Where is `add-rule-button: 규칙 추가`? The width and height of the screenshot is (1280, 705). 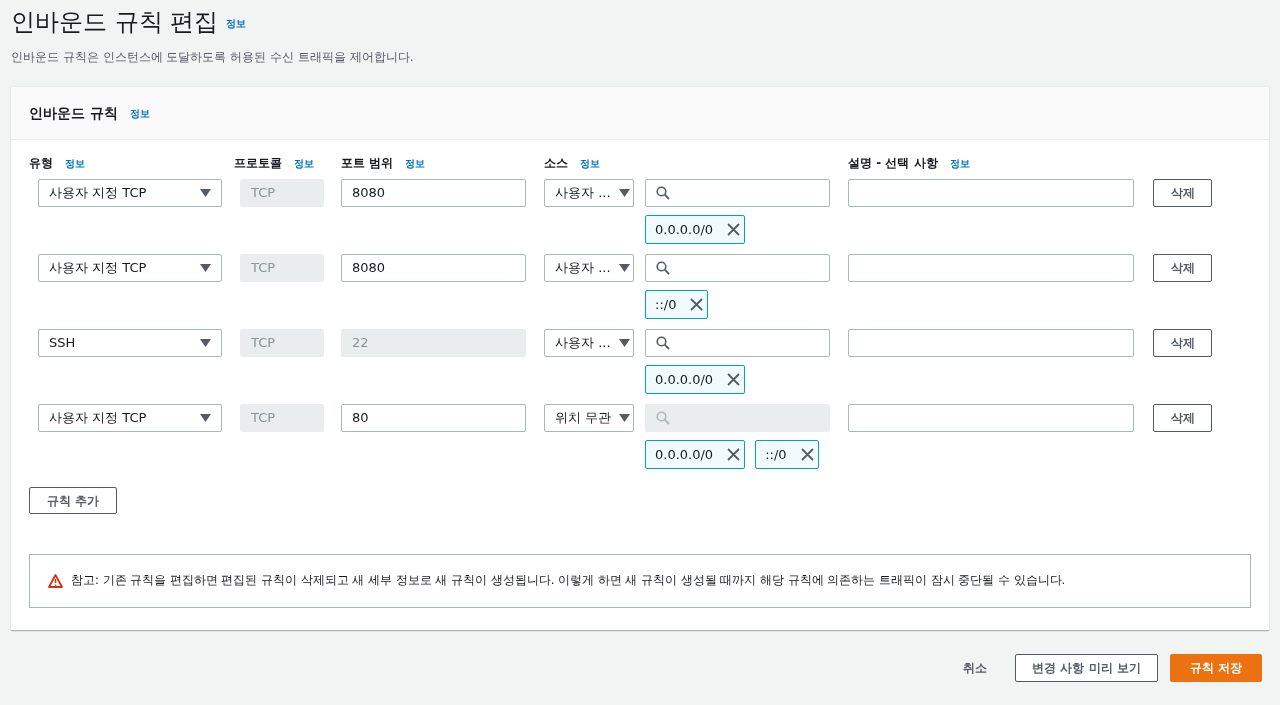
add-rule-button: 규칙 추가 is located at coordinates (73, 500).